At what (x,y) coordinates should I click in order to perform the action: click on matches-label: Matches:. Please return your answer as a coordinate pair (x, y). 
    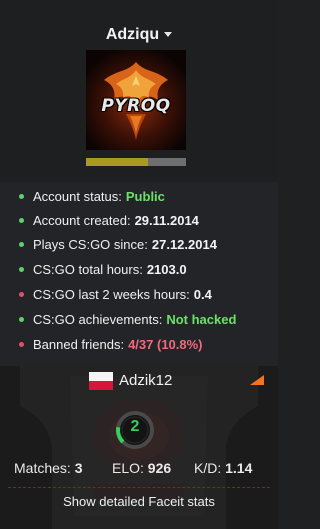
    Looking at the image, I should click on (42, 468).